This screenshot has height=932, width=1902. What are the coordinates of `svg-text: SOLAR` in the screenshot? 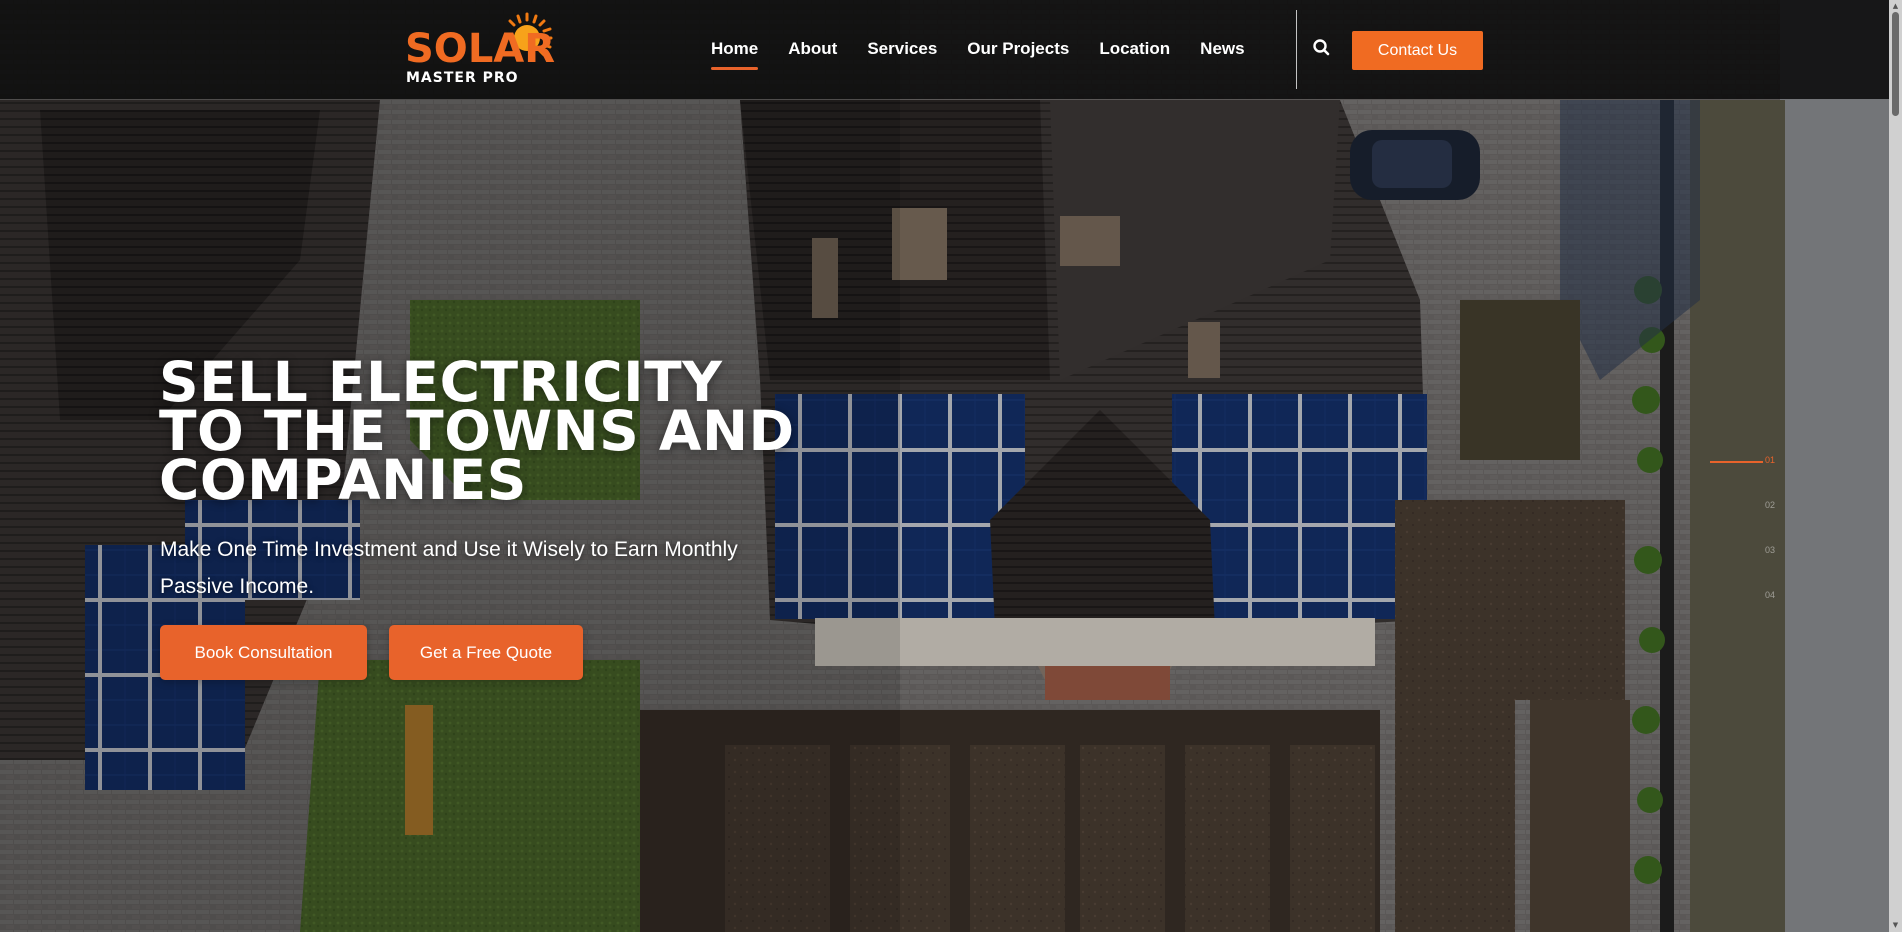 It's located at (480, 49).